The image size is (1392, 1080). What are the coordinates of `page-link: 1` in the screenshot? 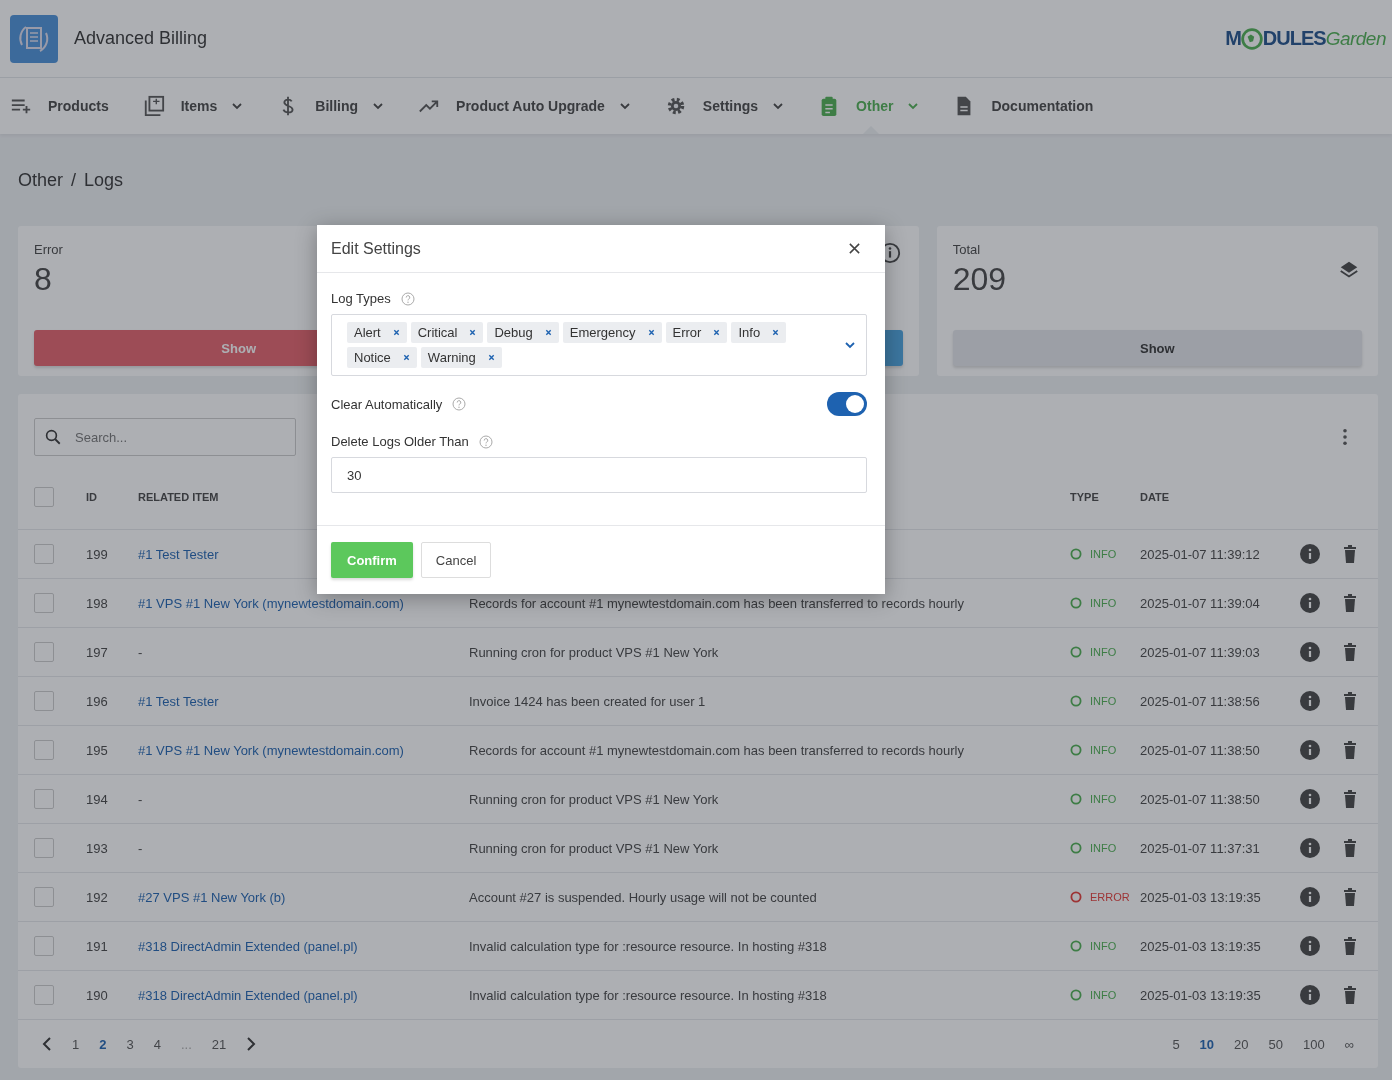 It's located at (76, 1044).